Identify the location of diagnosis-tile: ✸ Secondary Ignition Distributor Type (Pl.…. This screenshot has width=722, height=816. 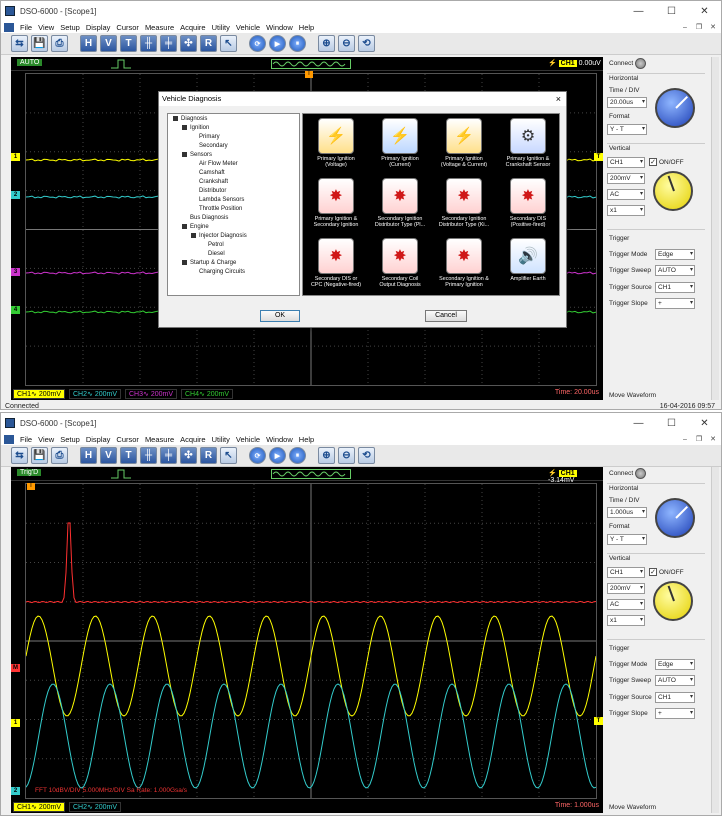
(400, 203).